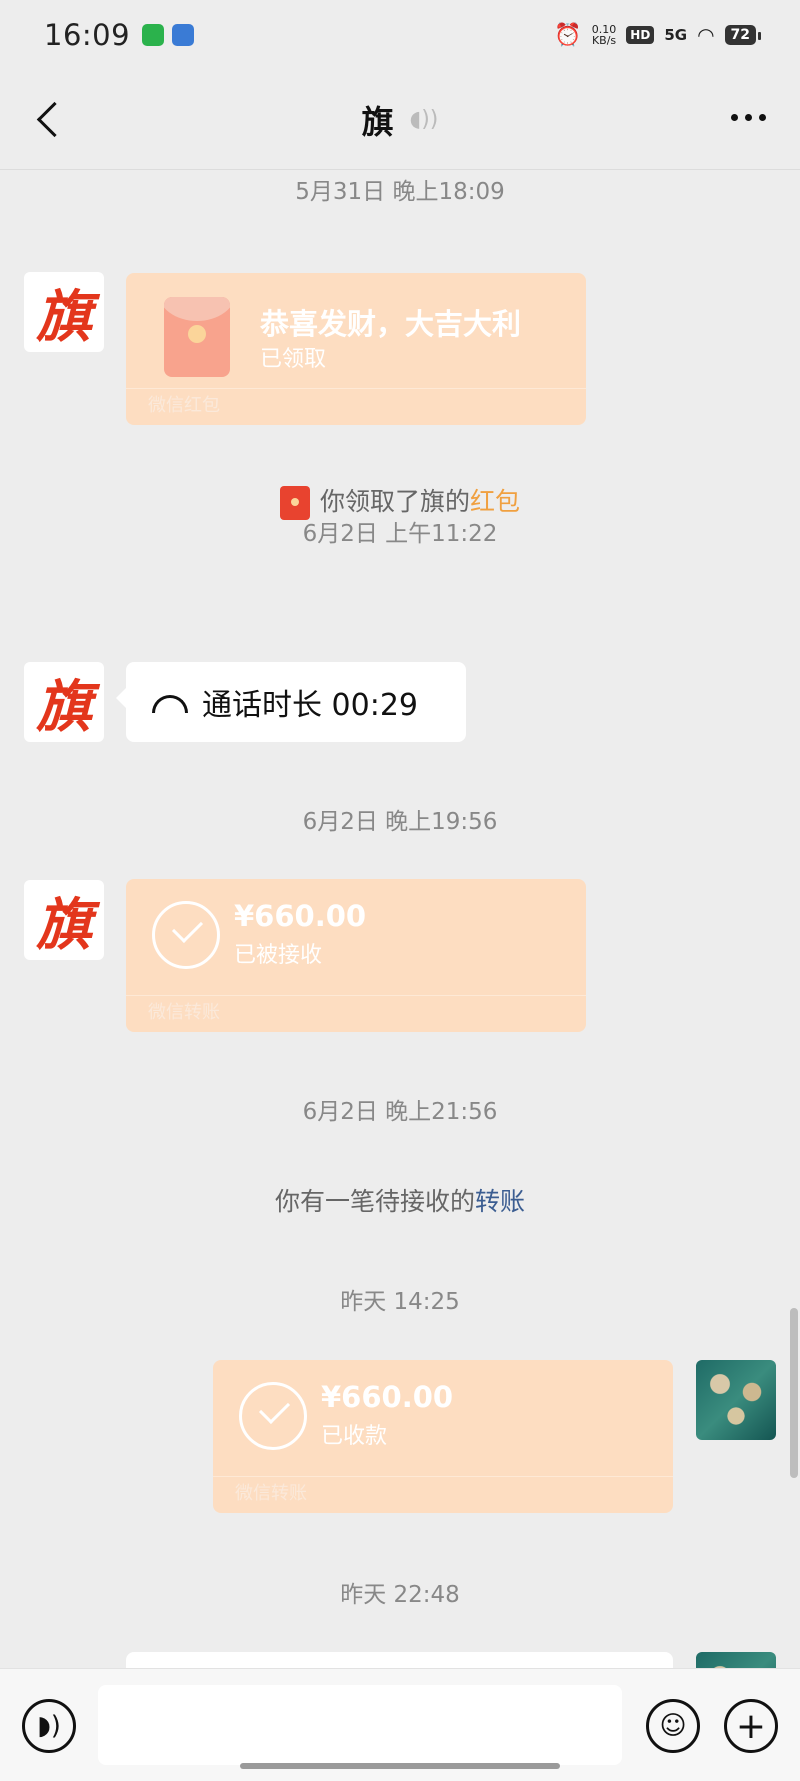 This screenshot has height=1781, width=800. I want to click on timestamp: 昨天 22:48, so click(400, 1595).